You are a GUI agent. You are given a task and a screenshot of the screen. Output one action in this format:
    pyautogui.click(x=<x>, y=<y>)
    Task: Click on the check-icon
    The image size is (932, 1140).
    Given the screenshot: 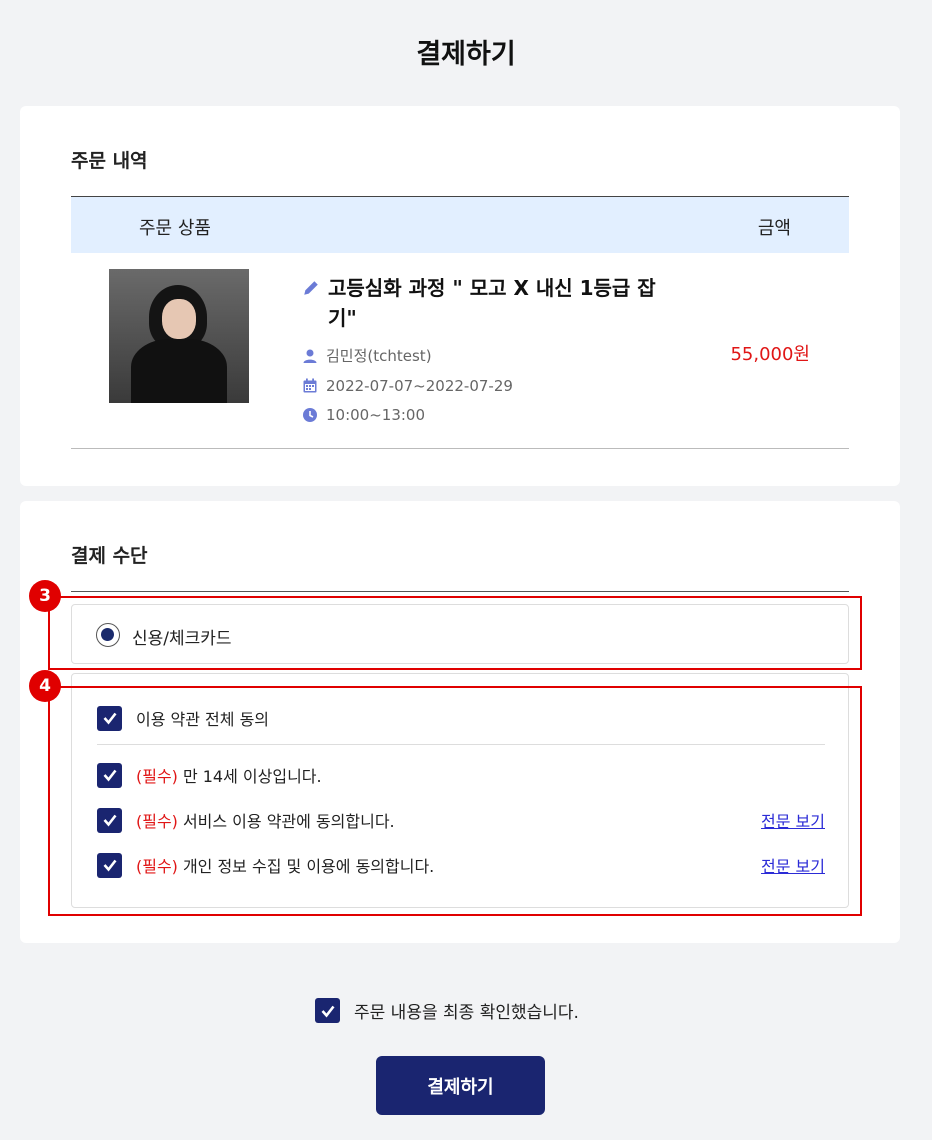 What is the action you would take?
    pyautogui.click(x=328, y=1011)
    